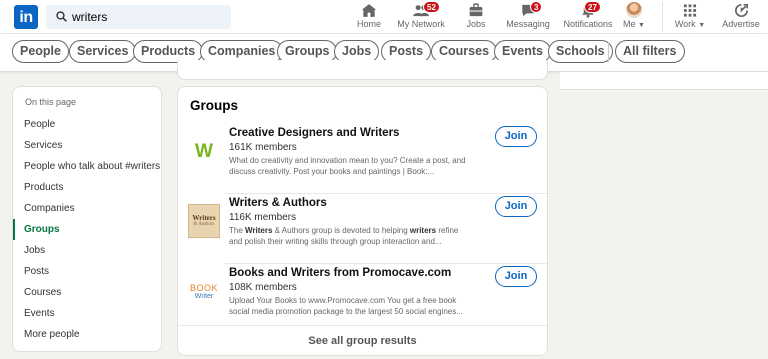 The image size is (768, 359). What do you see at coordinates (103, 51) in the screenshot?
I see `filter-services: Services` at bounding box center [103, 51].